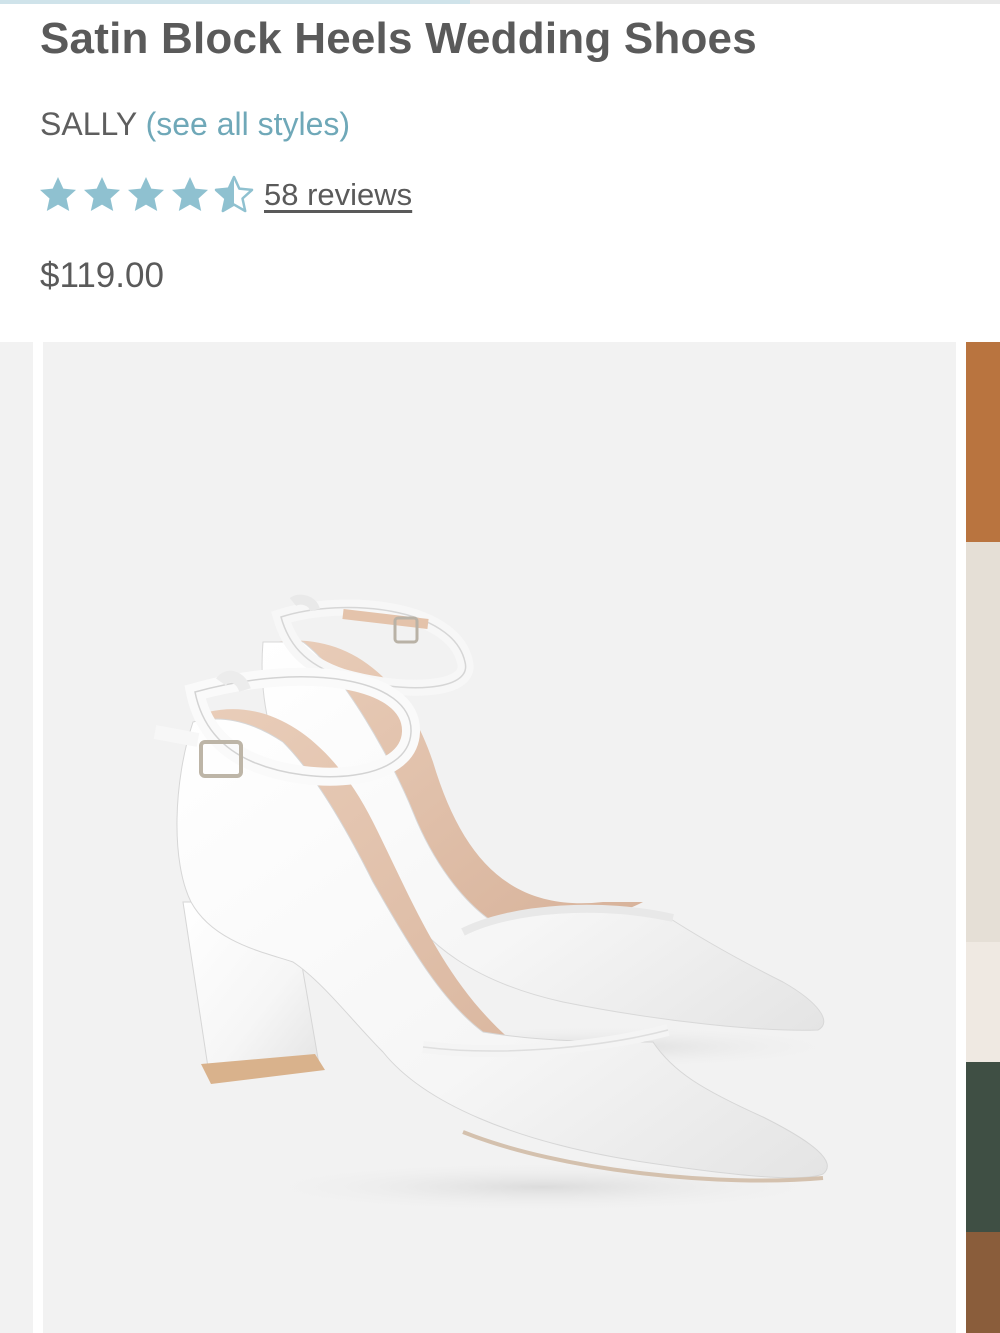 Image resolution: width=1000 pixels, height=1333 pixels. What do you see at coordinates (16, 837) in the screenshot?
I see `gallery-previous-slide` at bounding box center [16, 837].